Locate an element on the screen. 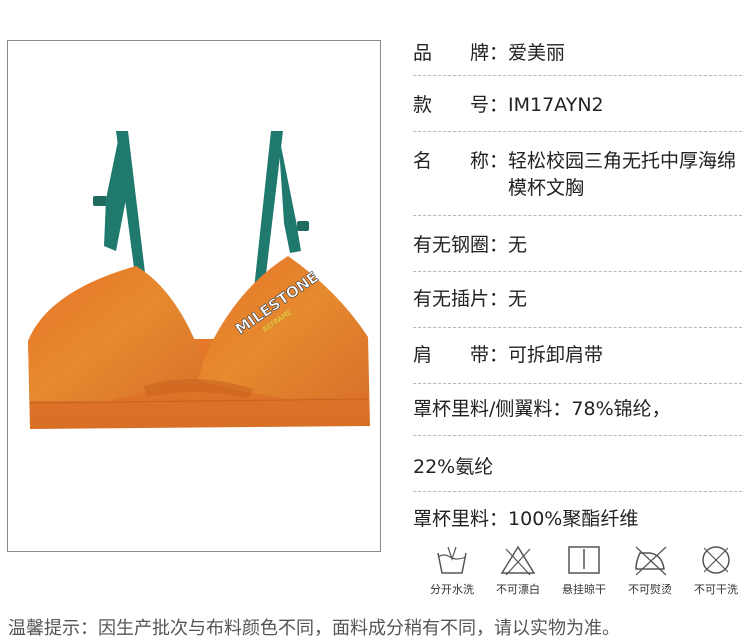 This screenshot has width=750, height=640. spec-row-insert: 有无插片： 无 is located at coordinates (577, 300).